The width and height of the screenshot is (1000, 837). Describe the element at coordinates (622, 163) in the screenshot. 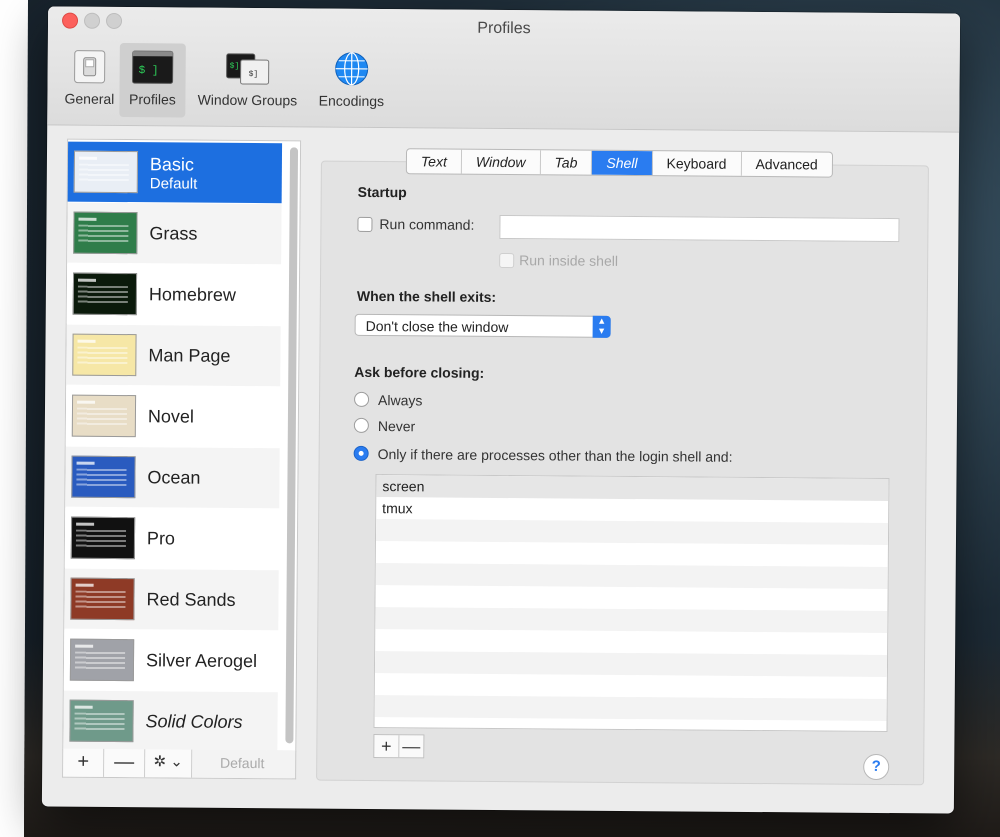

I see `tab-shell: Shell` at that location.